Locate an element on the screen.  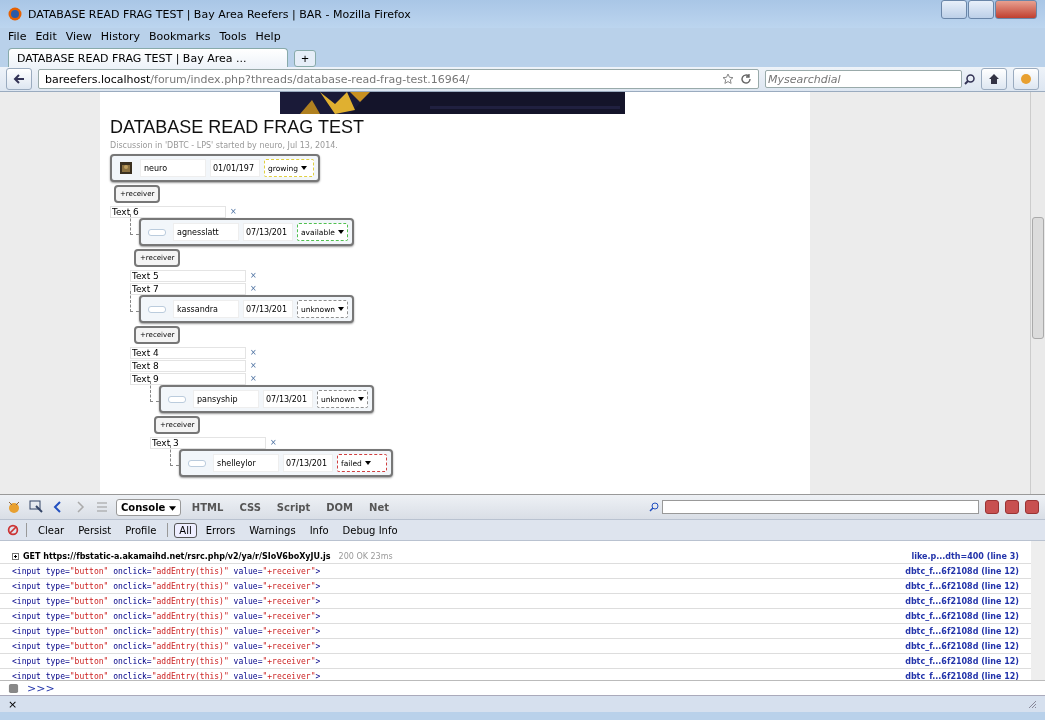
command-icon is located at coordinates (13, 688).